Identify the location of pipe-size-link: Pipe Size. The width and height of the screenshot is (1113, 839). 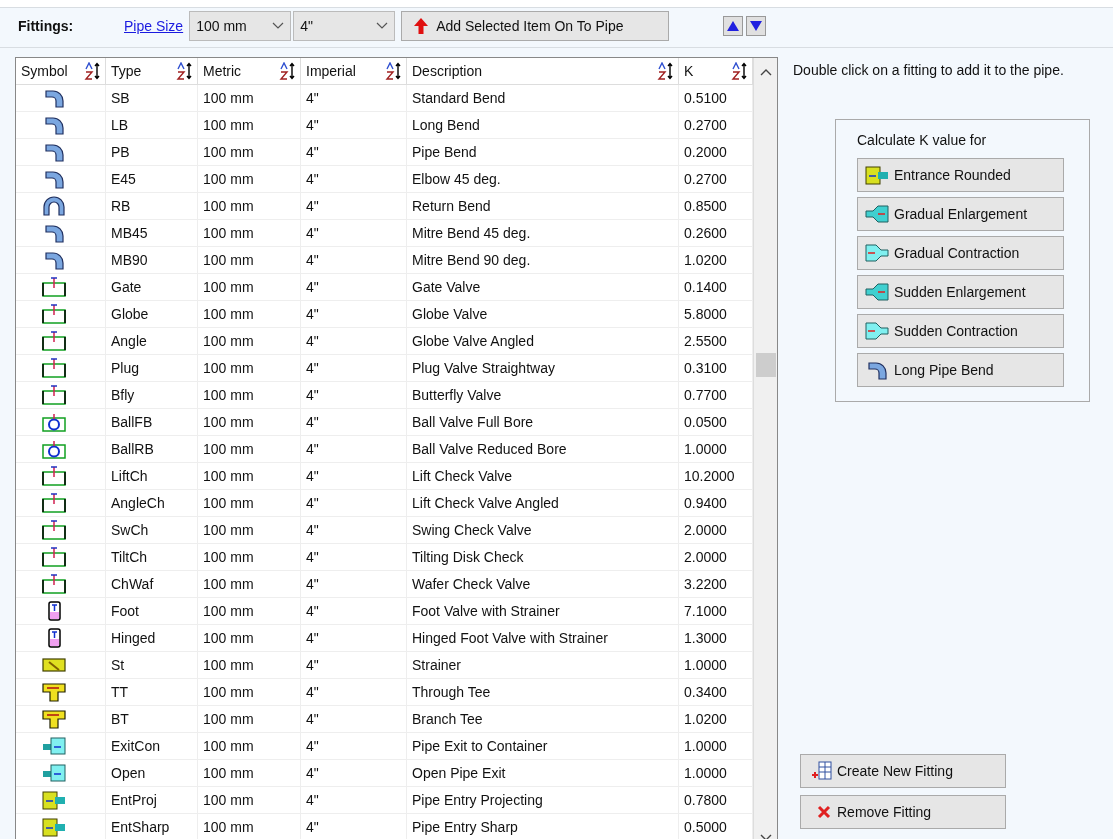
(154, 26).